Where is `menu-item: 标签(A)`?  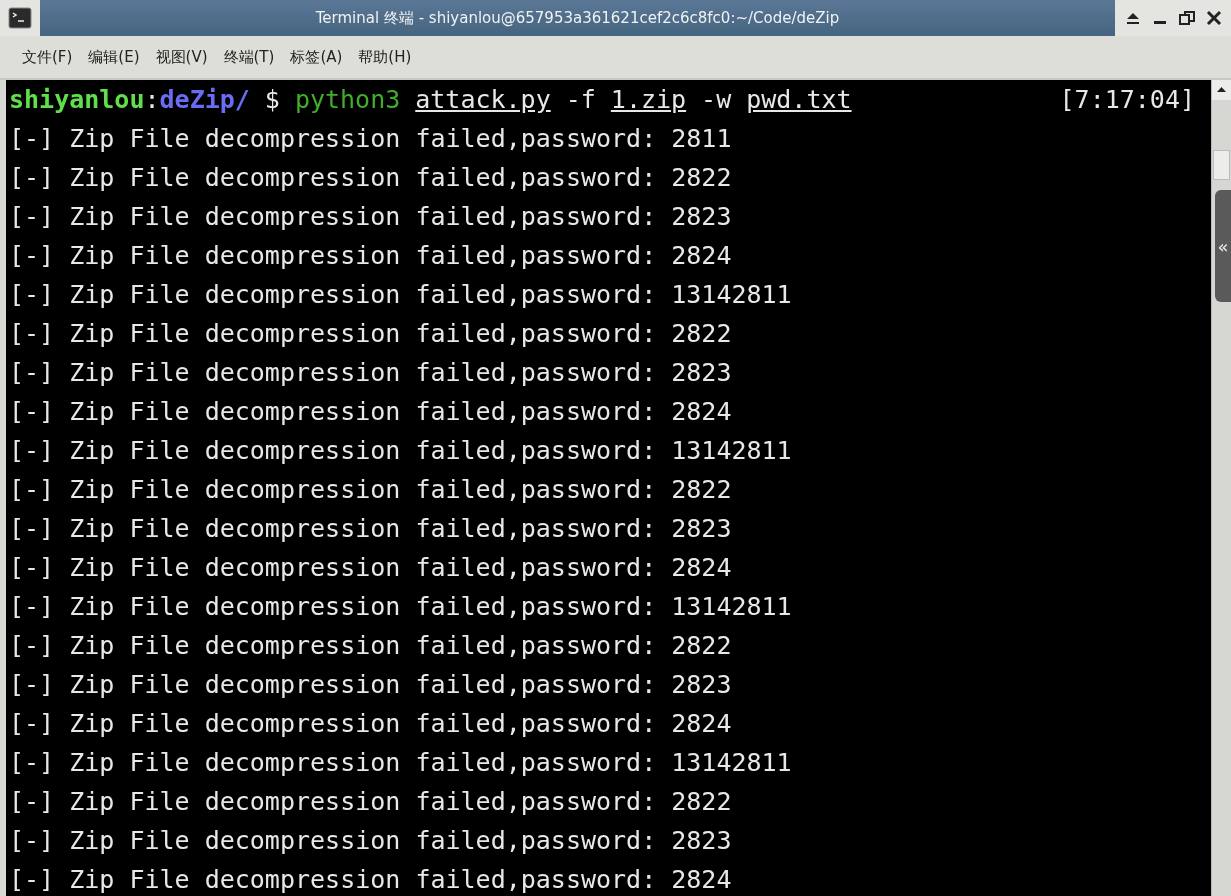
menu-item: 标签(A) is located at coordinates (316, 57).